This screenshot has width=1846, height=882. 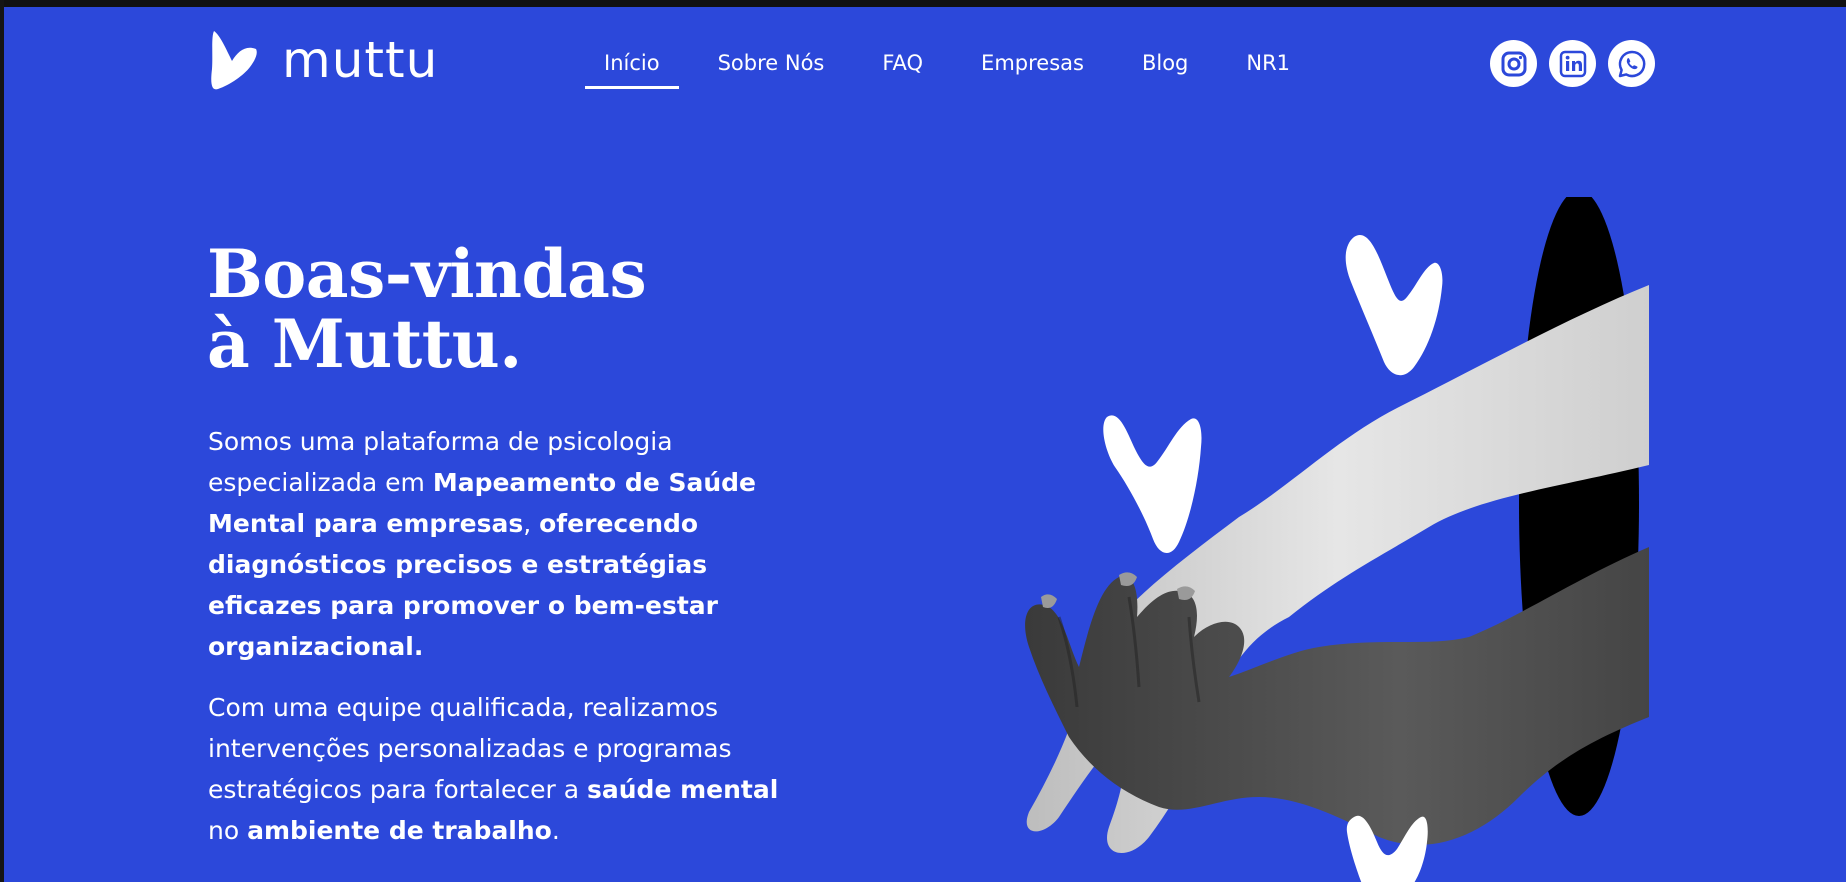 What do you see at coordinates (234, 60) in the screenshot?
I see `muttu-logo-icon` at bounding box center [234, 60].